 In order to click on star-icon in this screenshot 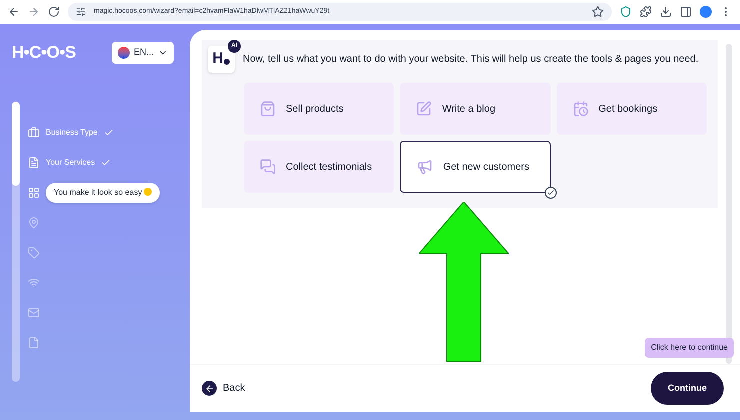, I will do `click(598, 12)`.